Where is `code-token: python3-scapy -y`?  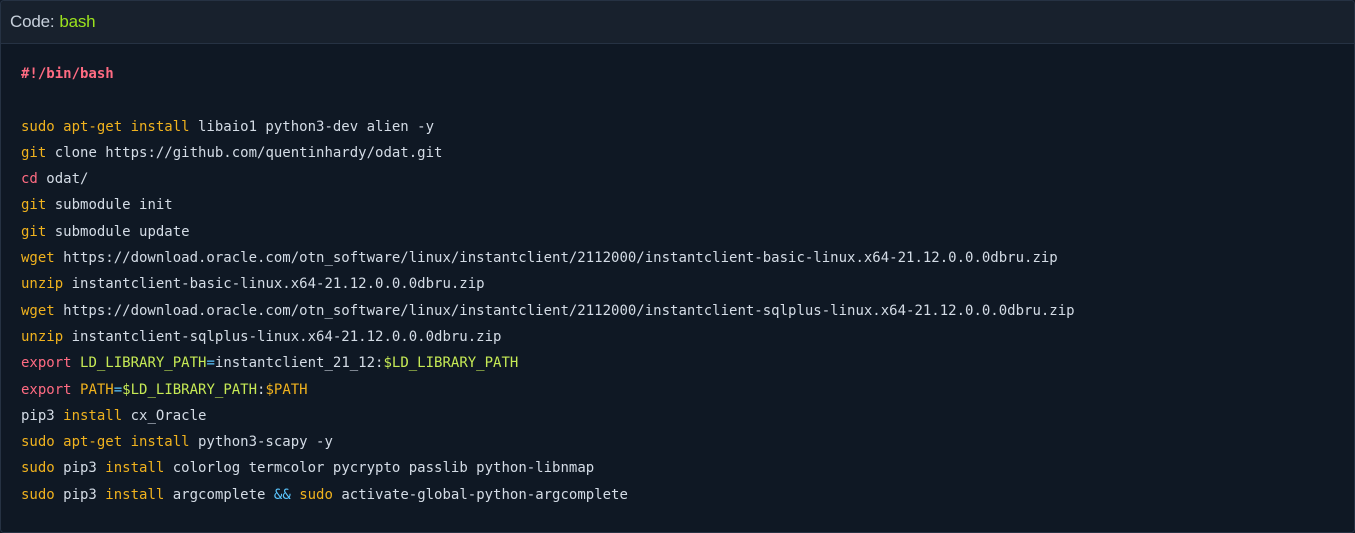 code-token: python3-scapy -y is located at coordinates (261, 442).